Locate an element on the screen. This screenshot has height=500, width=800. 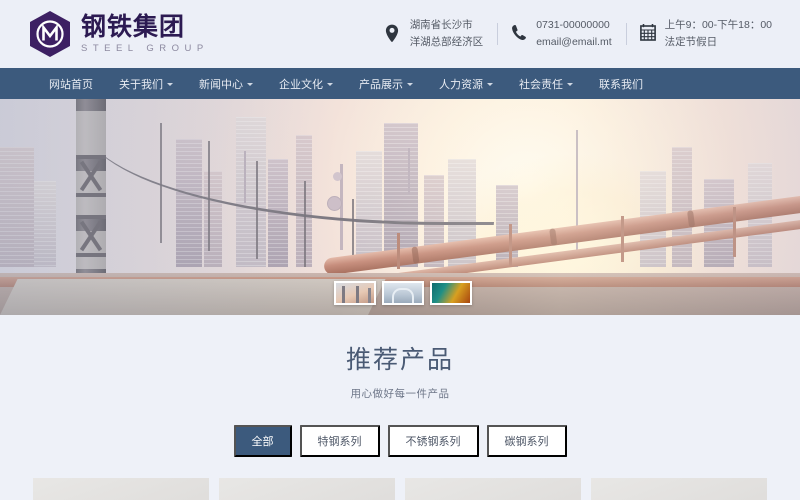
contact-hours-line2: 法定节假日 is located at coordinates (691, 41).